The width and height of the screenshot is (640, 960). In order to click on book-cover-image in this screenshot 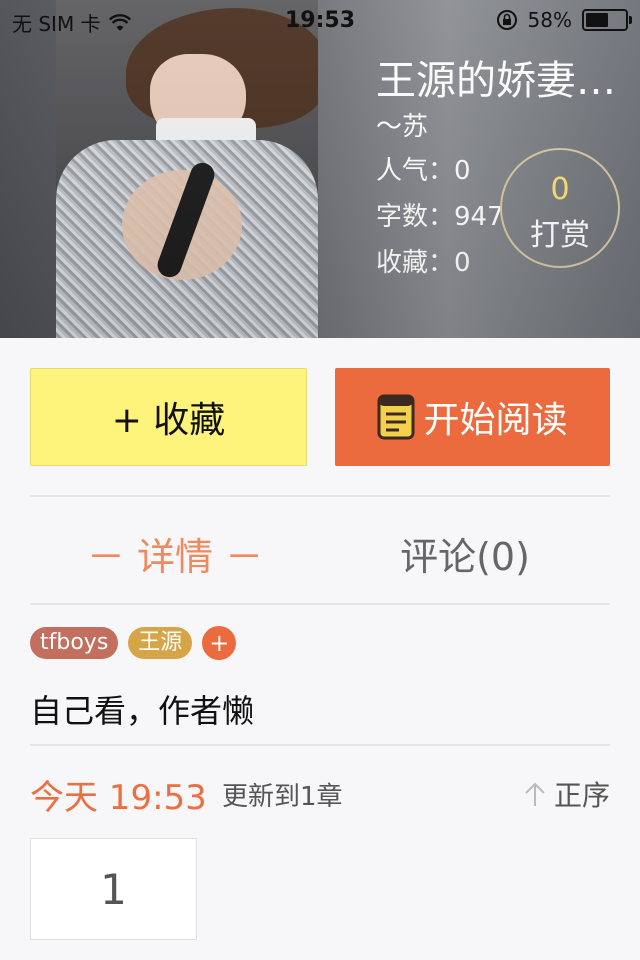, I will do `click(187, 169)`.